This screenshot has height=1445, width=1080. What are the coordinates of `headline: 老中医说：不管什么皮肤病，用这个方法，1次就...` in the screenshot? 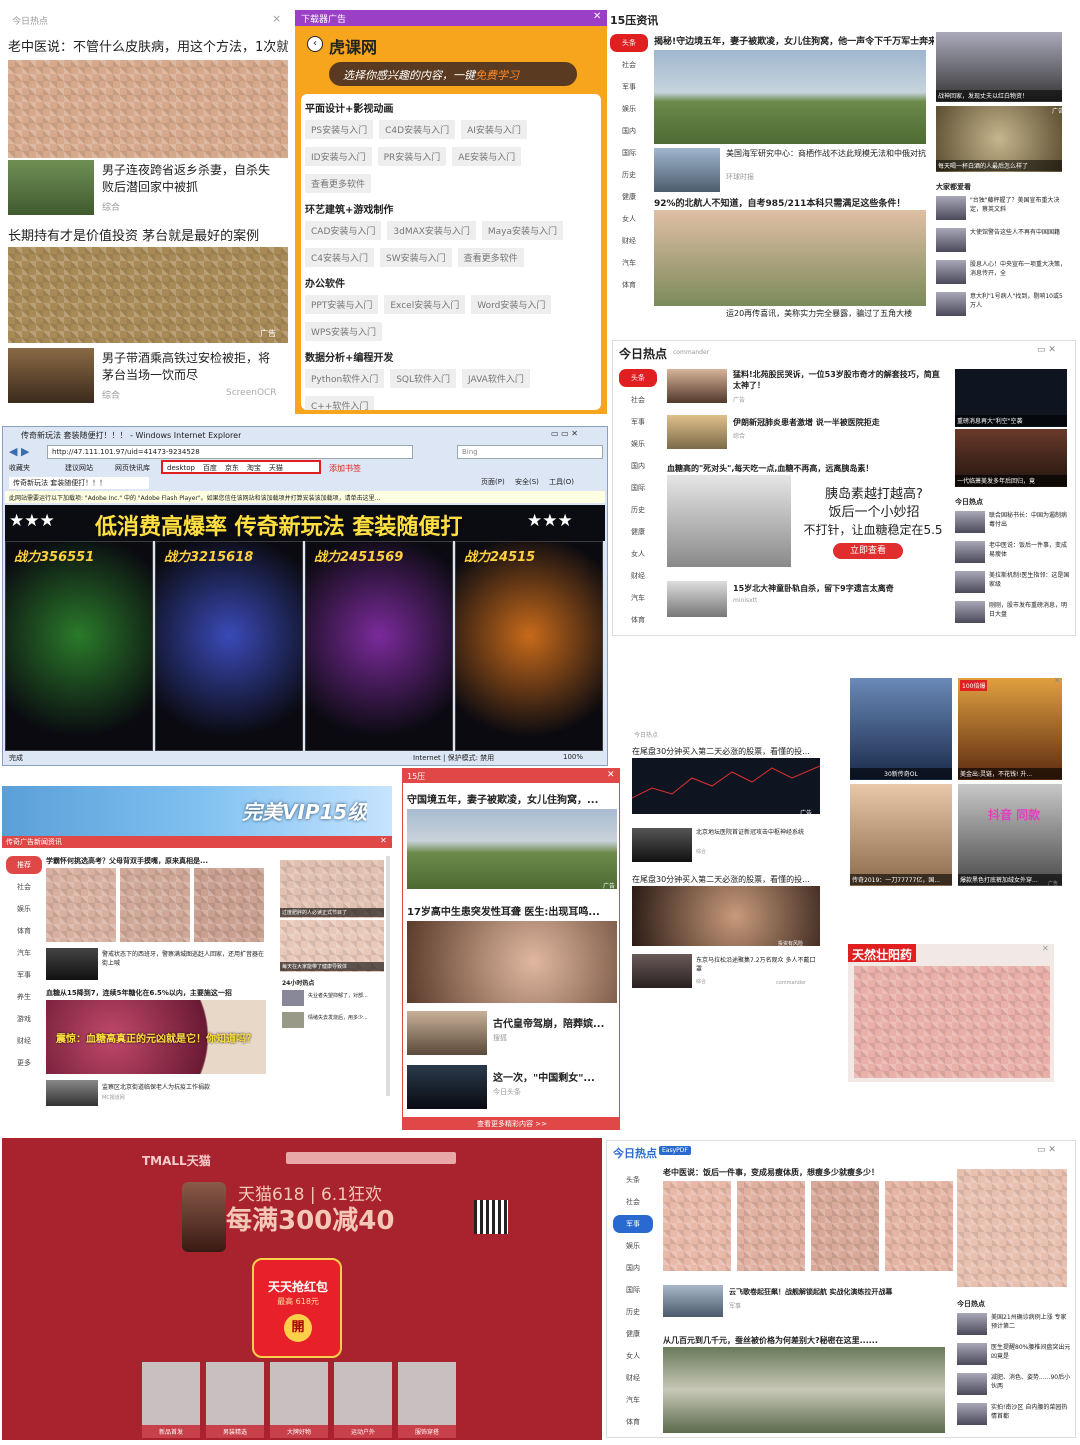 It's located at (148, 45).